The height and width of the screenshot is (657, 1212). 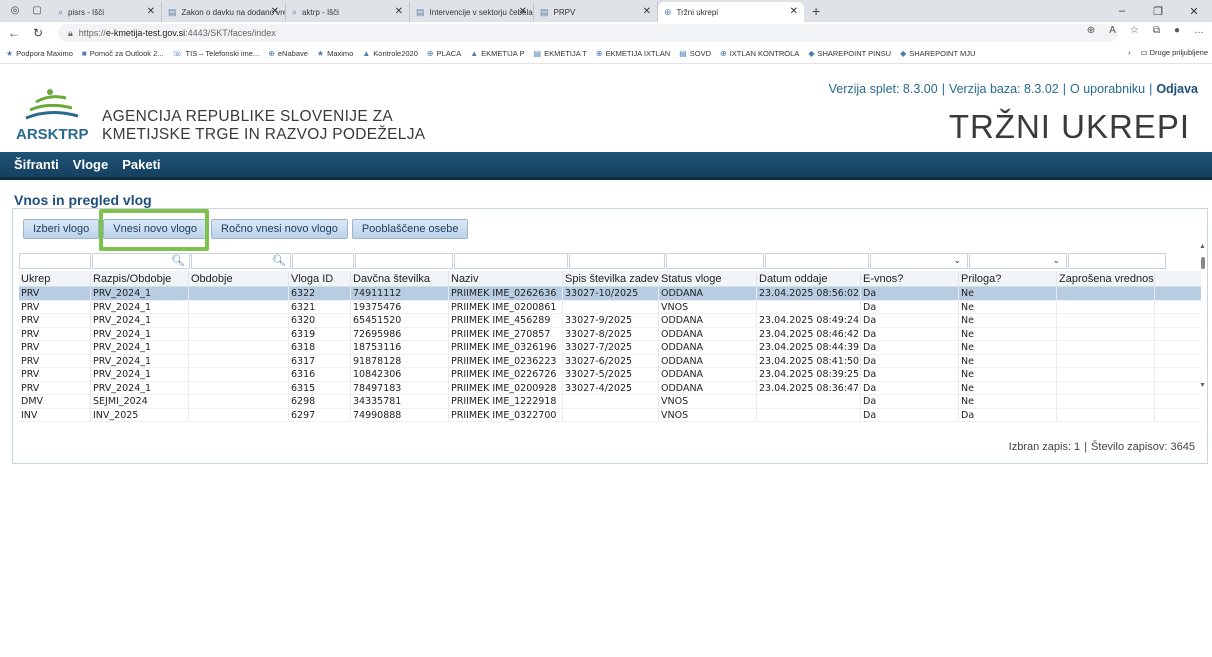 I want to click on browser-tab: ▤ PRPV ✕, so click(x=596, y=12).